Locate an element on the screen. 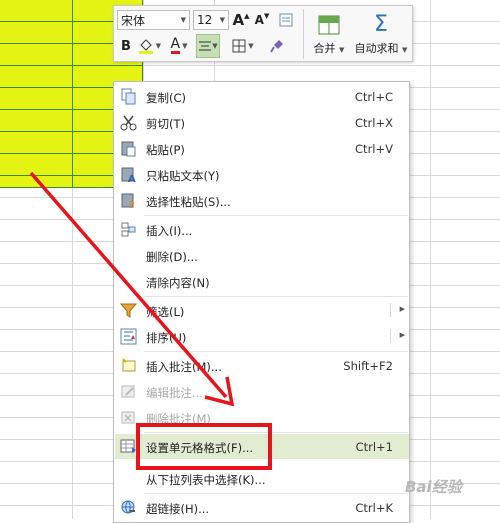 Image resolution: width=500 pixels, height=523 pixels. edit-comment-icon is located at coordinates (128, 391).